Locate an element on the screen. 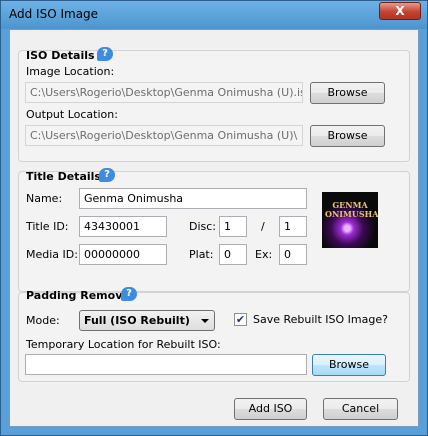 The height and width of the screenshot is (436, 428). chevron-down-icon is located at coordinates (205, 321).